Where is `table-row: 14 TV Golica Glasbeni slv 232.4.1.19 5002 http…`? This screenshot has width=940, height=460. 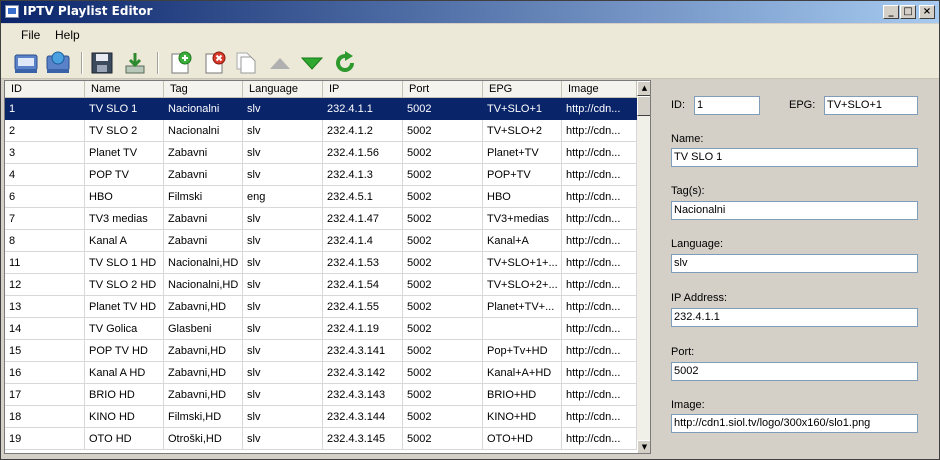
table-row: 14 TV Golica Glasbeni slv 232.4.1.19 5002 http… is located at coordinates (321, 329).